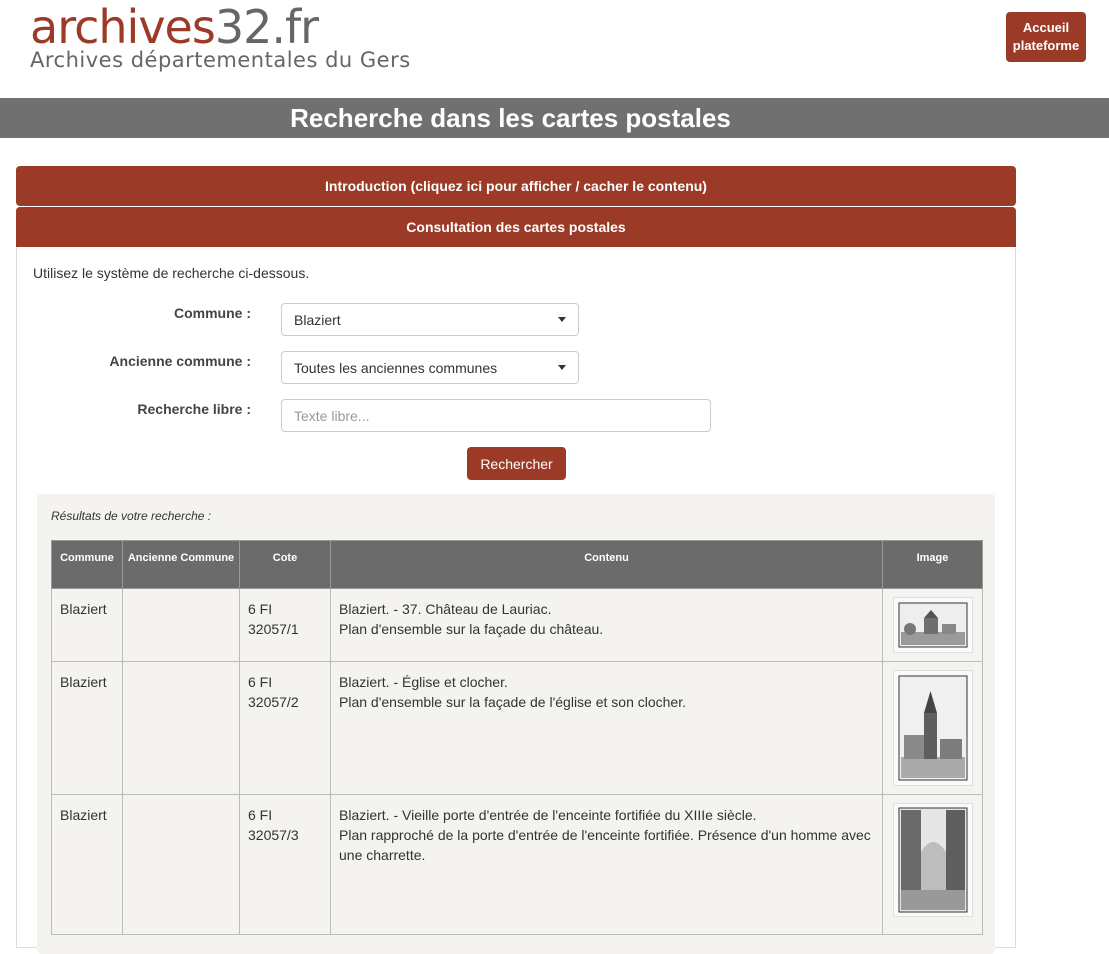 Image resolution: width=1109 pixels, height=954 pixels. Describe the element at coordinates (194, 409) in the screenshot. I see `recherche-libre-label: Recherche libre :` at that location.